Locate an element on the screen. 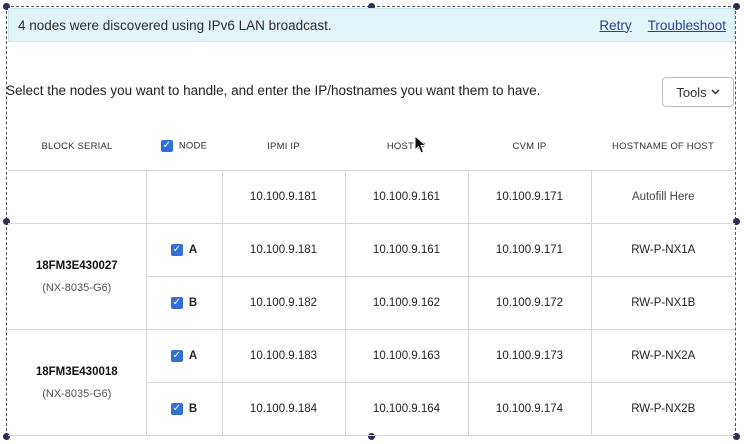 This screenshot has height=444, width=744. hostname-input: RW-P-NX1A is located at coordinates (662, 250).